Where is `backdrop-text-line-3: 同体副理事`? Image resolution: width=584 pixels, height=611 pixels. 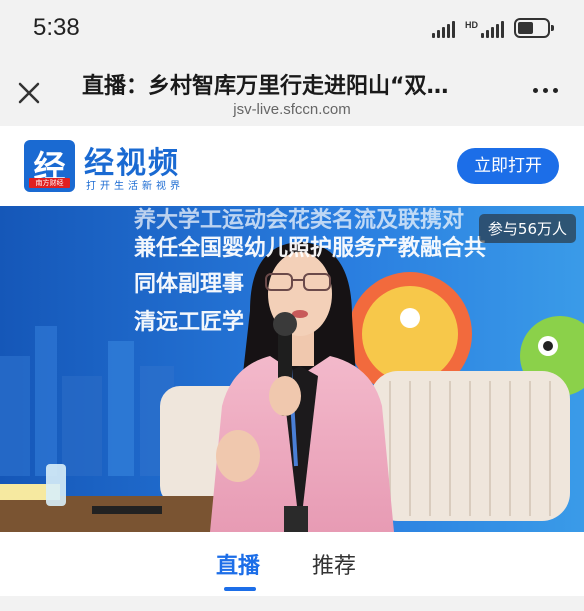 backdrop-text-line-3: 同体副理事 is located at coordinates (189, 284).